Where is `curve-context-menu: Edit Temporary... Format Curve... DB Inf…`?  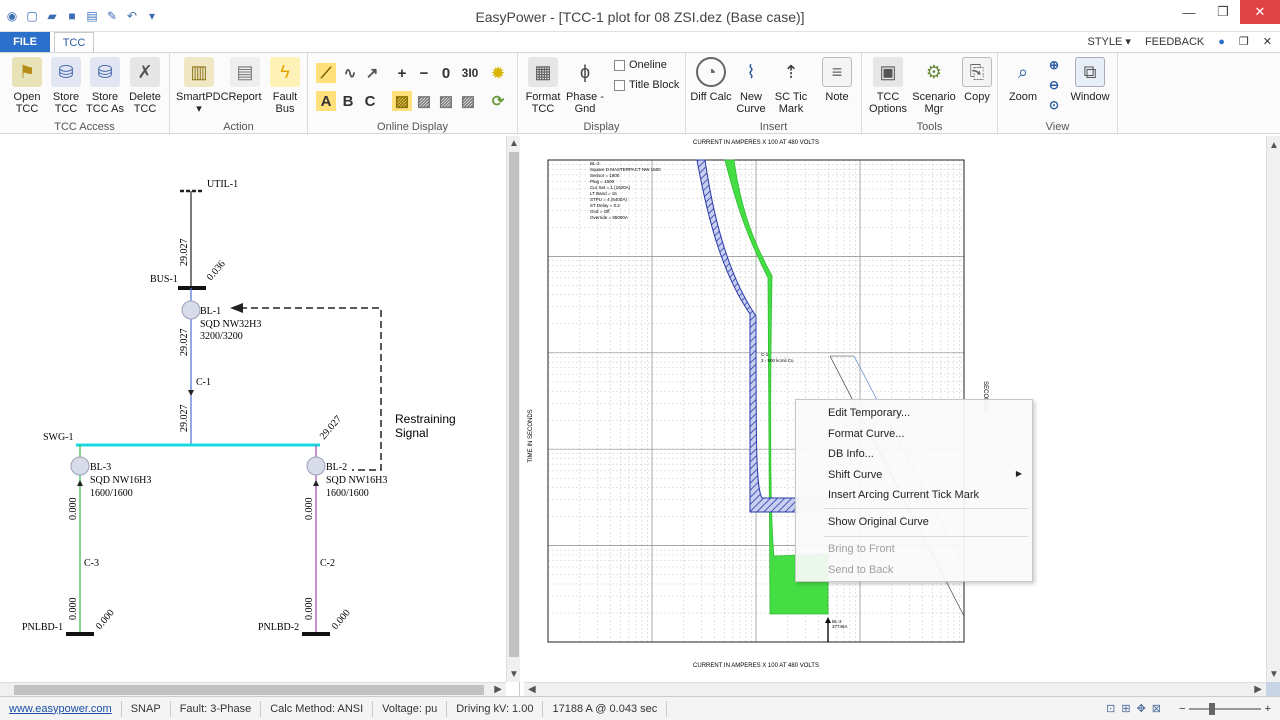 curve-context-menu: Edit Temporary... Format Curve... DB Inf… is located at coordinates (914, 490).